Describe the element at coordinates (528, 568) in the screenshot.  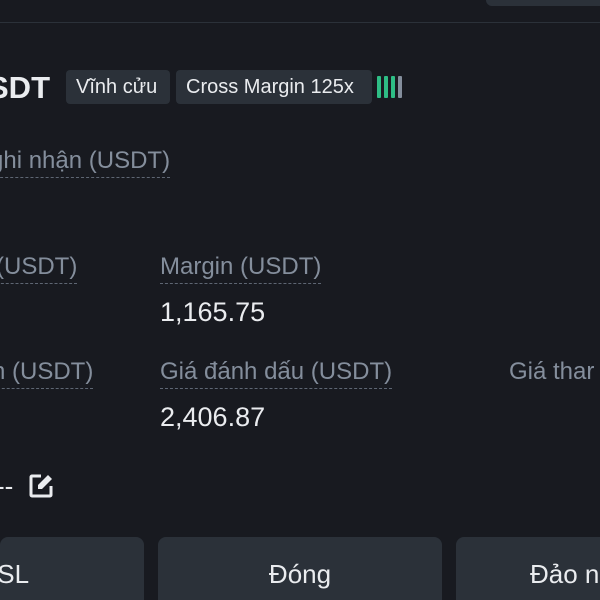
I see `reverse-position-button: Đảo n` at that location.